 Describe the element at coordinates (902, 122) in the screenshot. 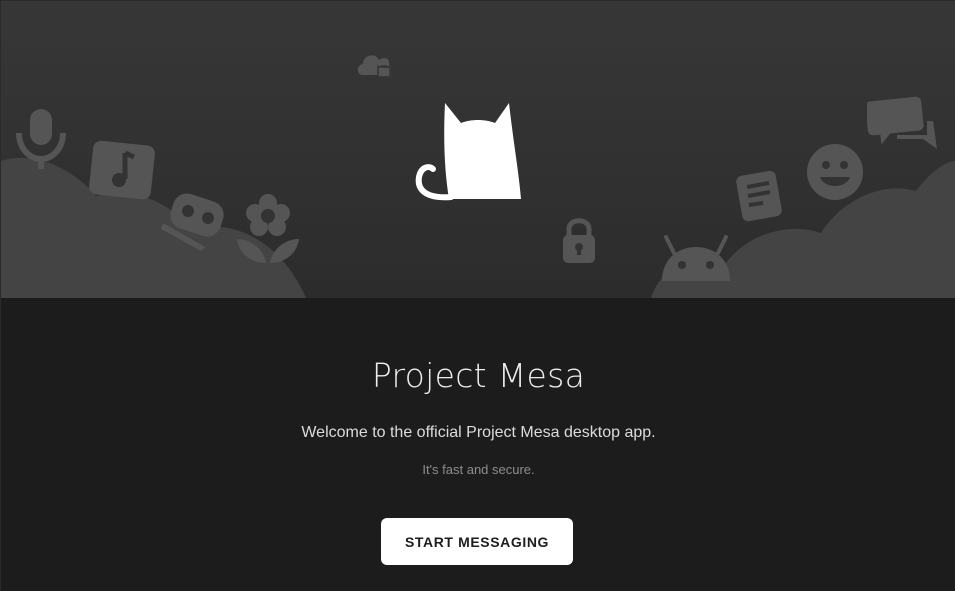

I see `chat-bubbles-icon` at that location.